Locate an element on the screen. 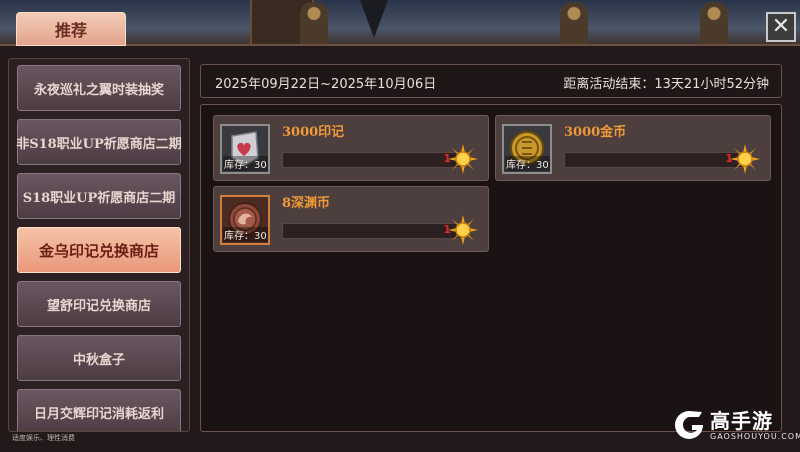  sidebar-item-nightwing-lottery: 永夜巡礼之翼时装抽奖 is located at coordinates (99, 88).